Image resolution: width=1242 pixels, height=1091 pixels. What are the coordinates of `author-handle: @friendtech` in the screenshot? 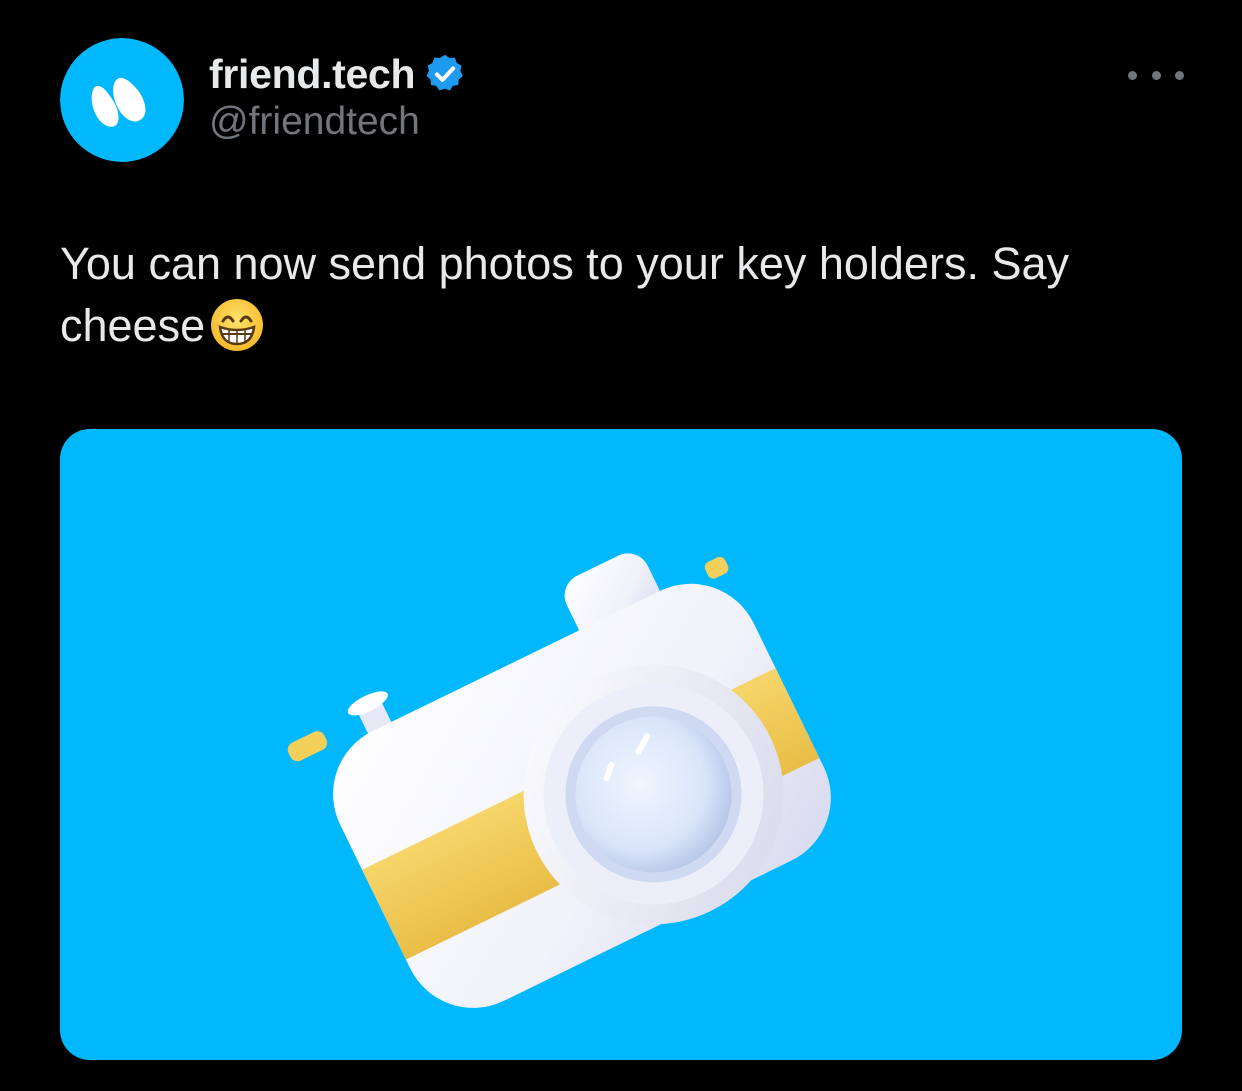 It's located at (314, 122).